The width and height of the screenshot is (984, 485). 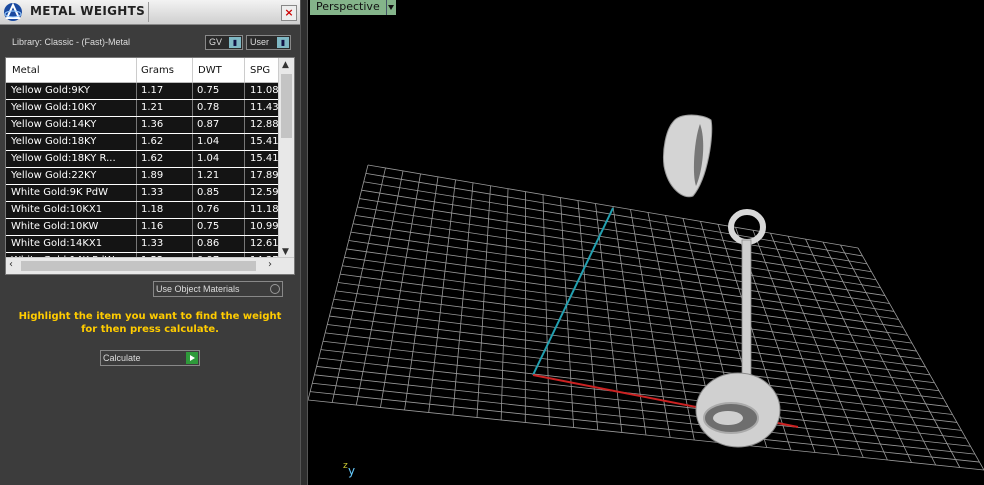 What do you see at coordinates (289, 13) in the screenshot?
I see `close-button: ×` at bounding box center [289, 13].